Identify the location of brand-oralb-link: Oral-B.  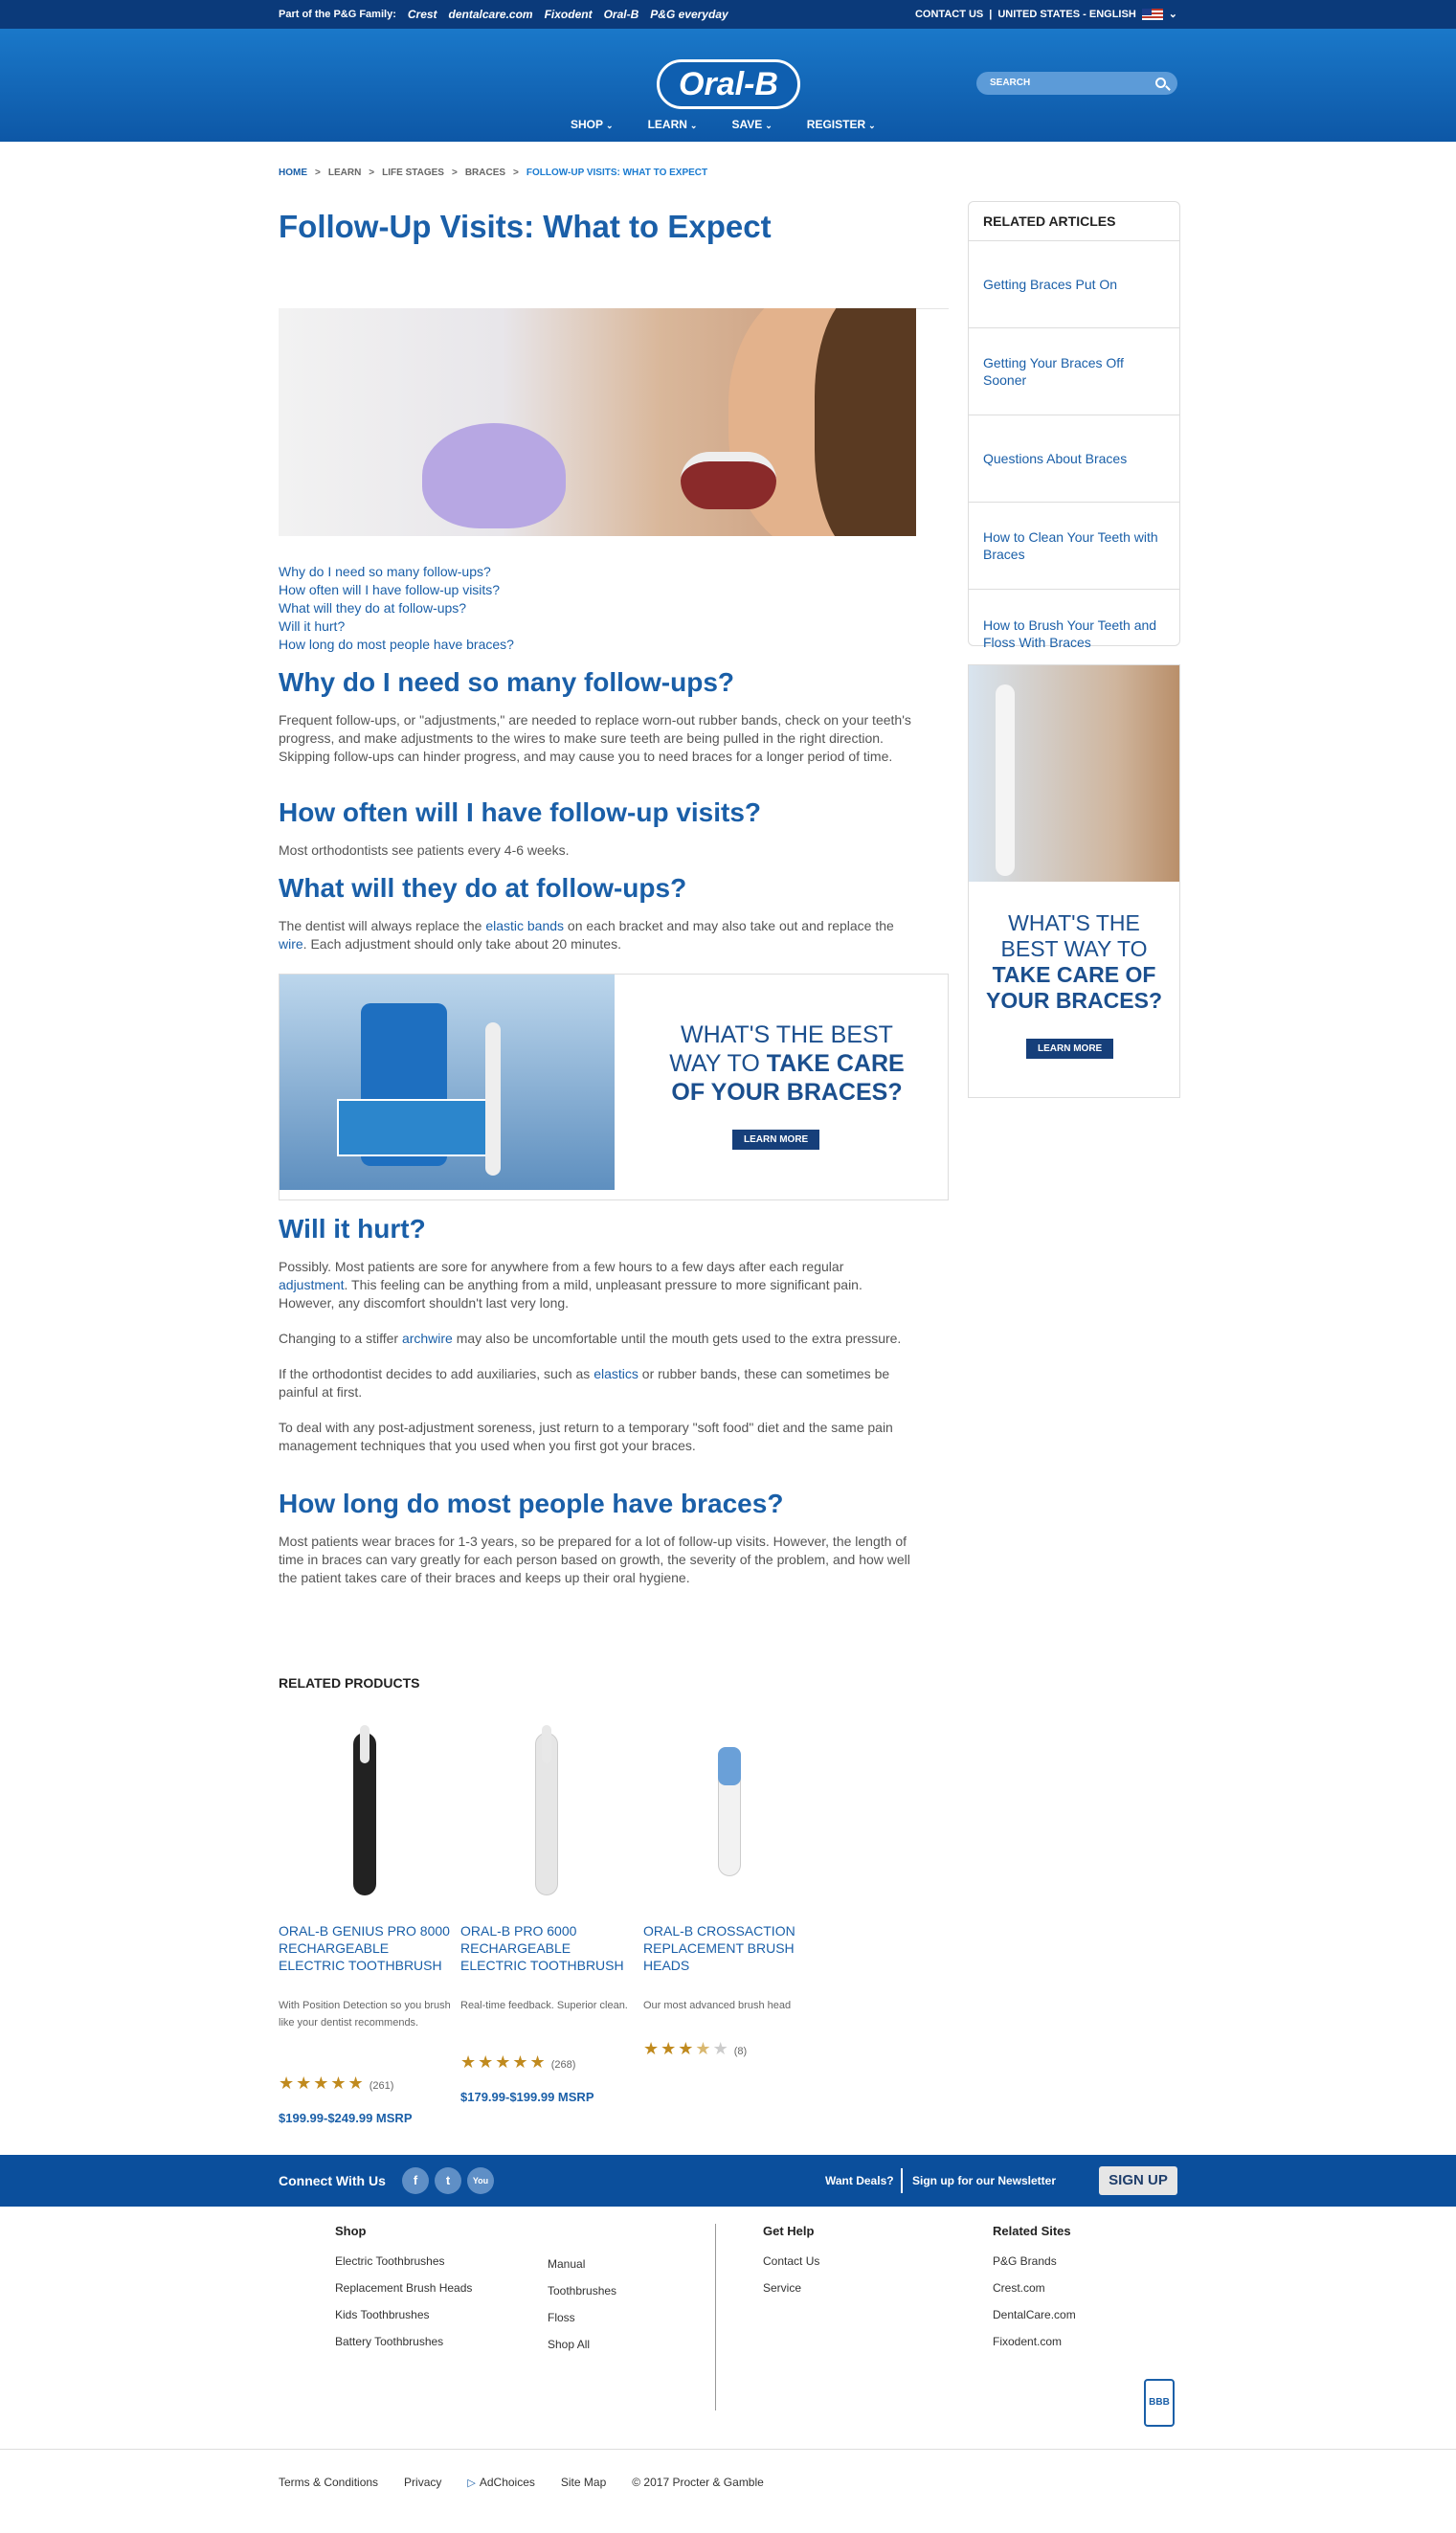
(622, 14).